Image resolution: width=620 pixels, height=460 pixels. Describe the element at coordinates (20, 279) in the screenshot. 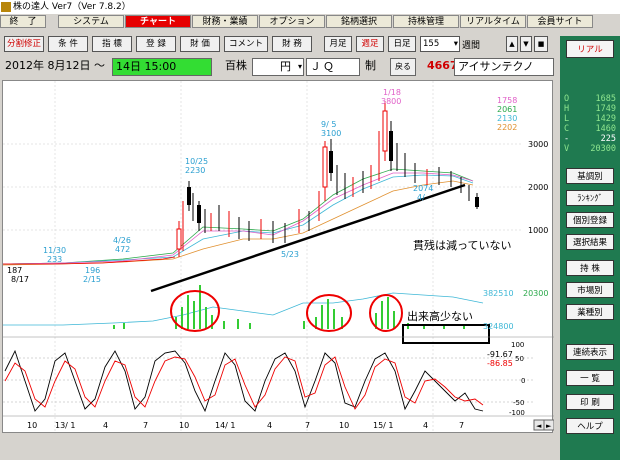

I see `annot-8-17: 8/17` at that location.